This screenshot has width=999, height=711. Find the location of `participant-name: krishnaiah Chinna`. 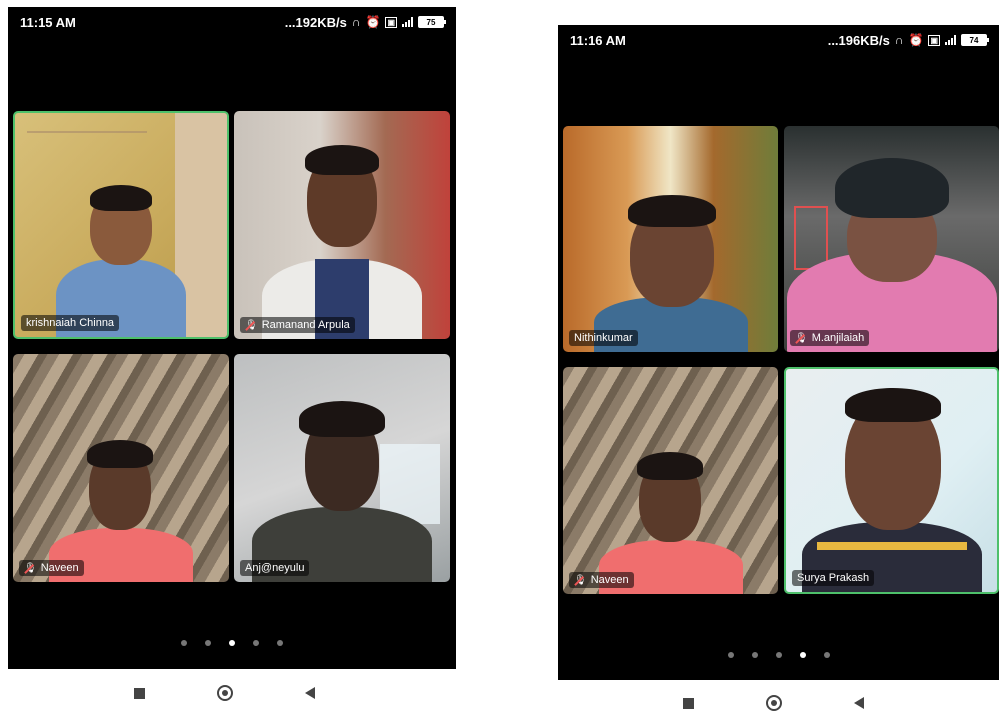

participant-name: krishnaiah Chinna is located at coordinates (70, 323).